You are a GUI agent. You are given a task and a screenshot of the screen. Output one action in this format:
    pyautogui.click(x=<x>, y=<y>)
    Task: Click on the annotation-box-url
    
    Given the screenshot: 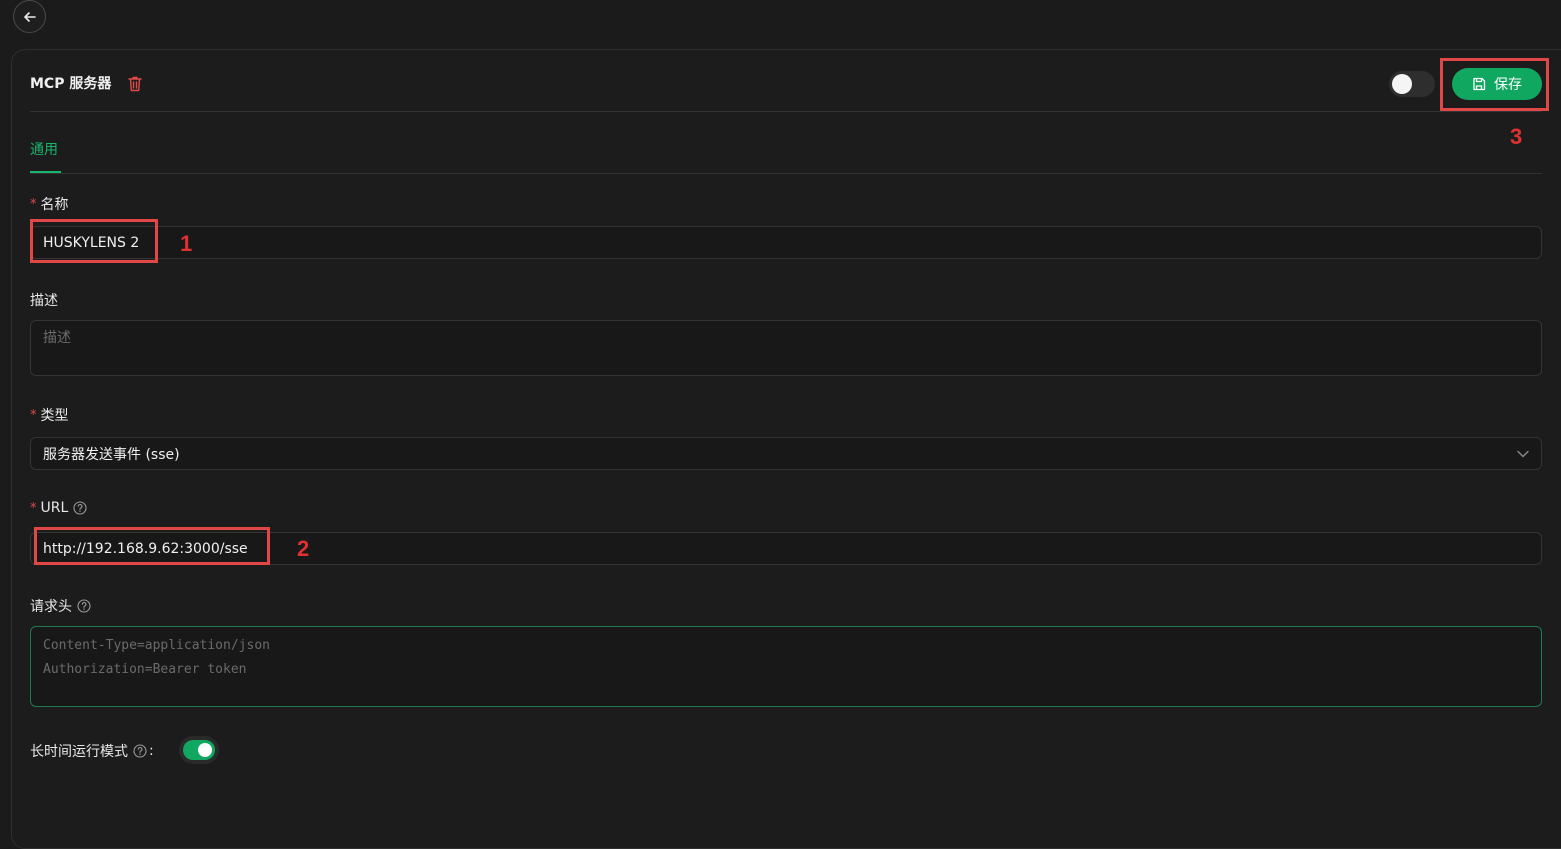 What is the action you would take?
    pyautogui.click(x=152, y=546)
    